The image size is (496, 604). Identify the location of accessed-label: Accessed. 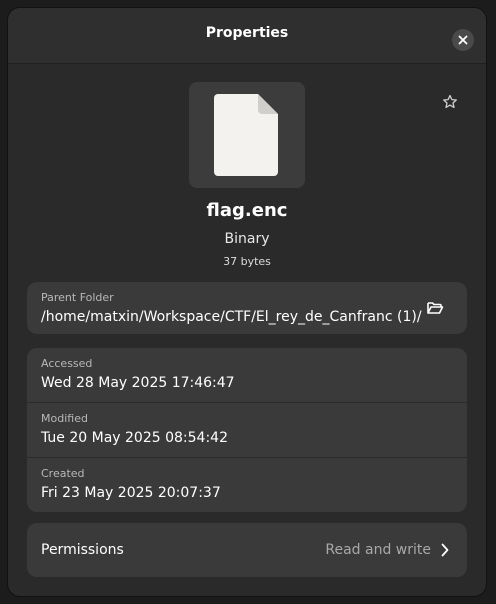
(67, 363).